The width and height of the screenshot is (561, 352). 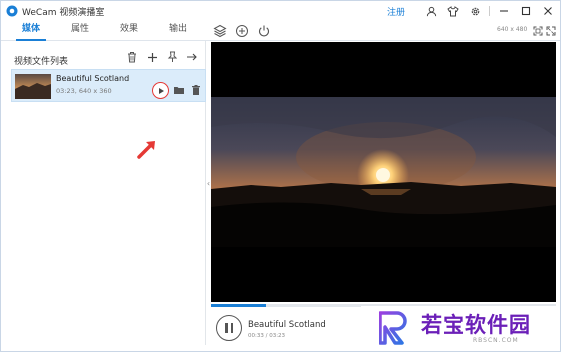 What do you see at coordinates (33, 86) in the screenshot?
I see `video-thumbnail` at bounding box center [33, 86].